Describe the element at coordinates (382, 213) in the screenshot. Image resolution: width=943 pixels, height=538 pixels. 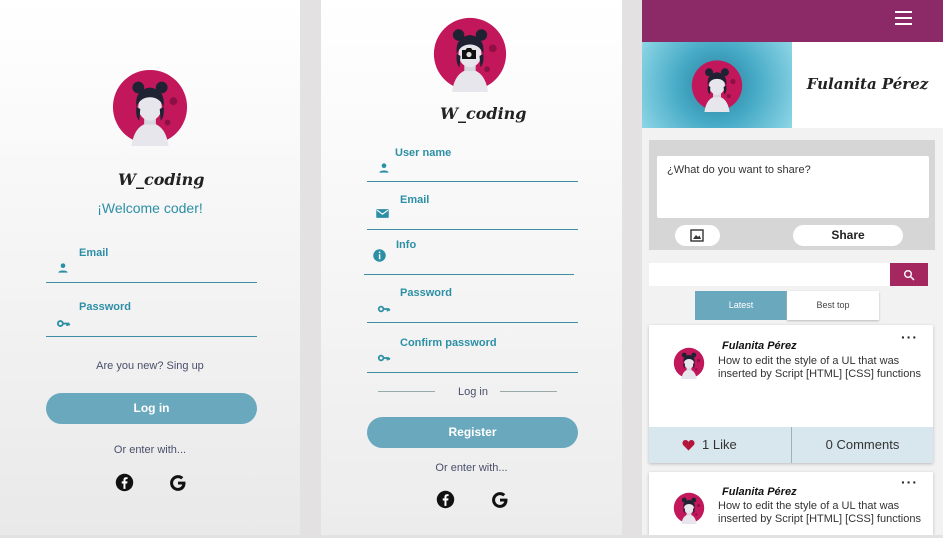
I see `mail-icon` at that location.